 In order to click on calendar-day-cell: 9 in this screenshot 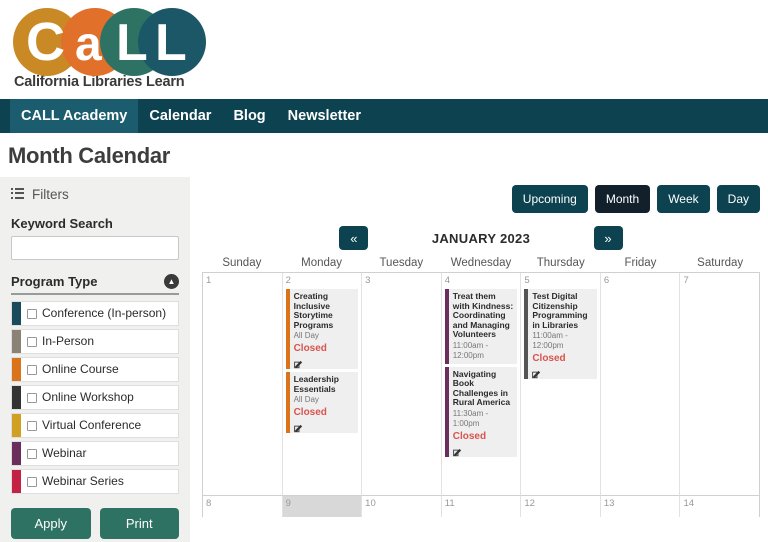, I will do `click(322, 506)`.